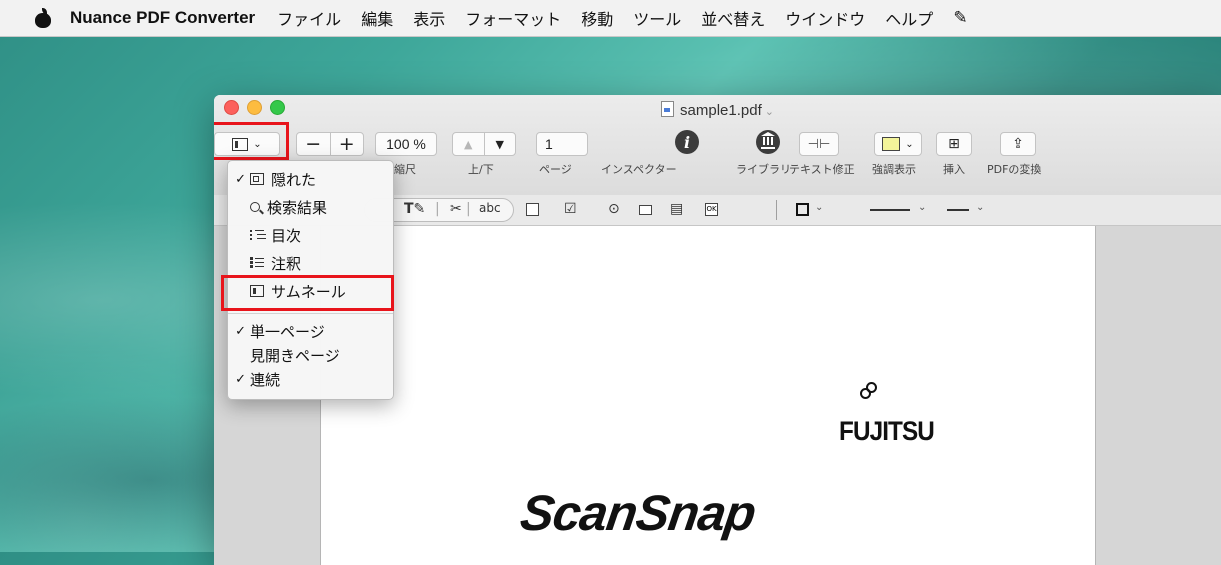 The width and height of the screenshot is (1221, 565). Describe the element at coordinates (1014, 169) in the screenshot. I see `convert-label: PDFの変換` at that location.